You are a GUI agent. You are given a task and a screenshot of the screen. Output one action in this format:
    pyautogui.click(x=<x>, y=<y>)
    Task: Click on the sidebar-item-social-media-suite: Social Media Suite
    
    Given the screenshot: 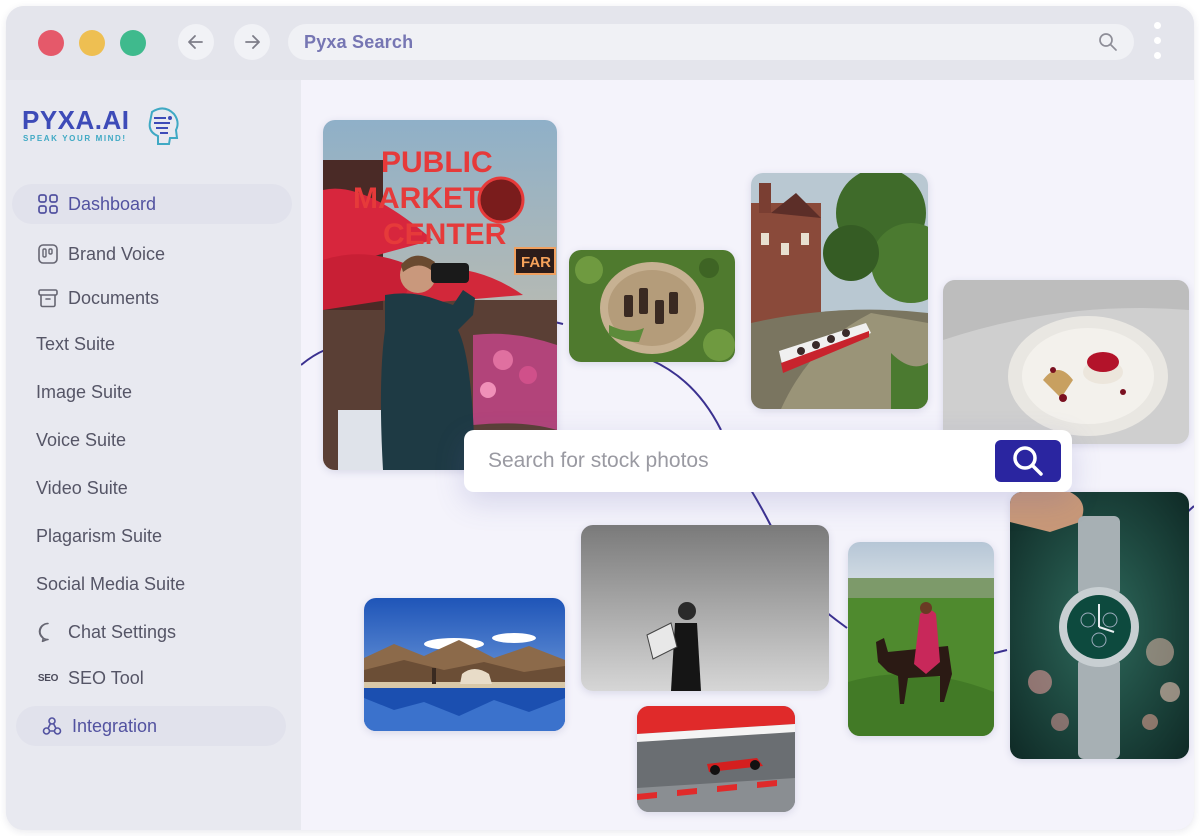 What is the action you would take?
    pyautogui.click(x=152, y=584)
    